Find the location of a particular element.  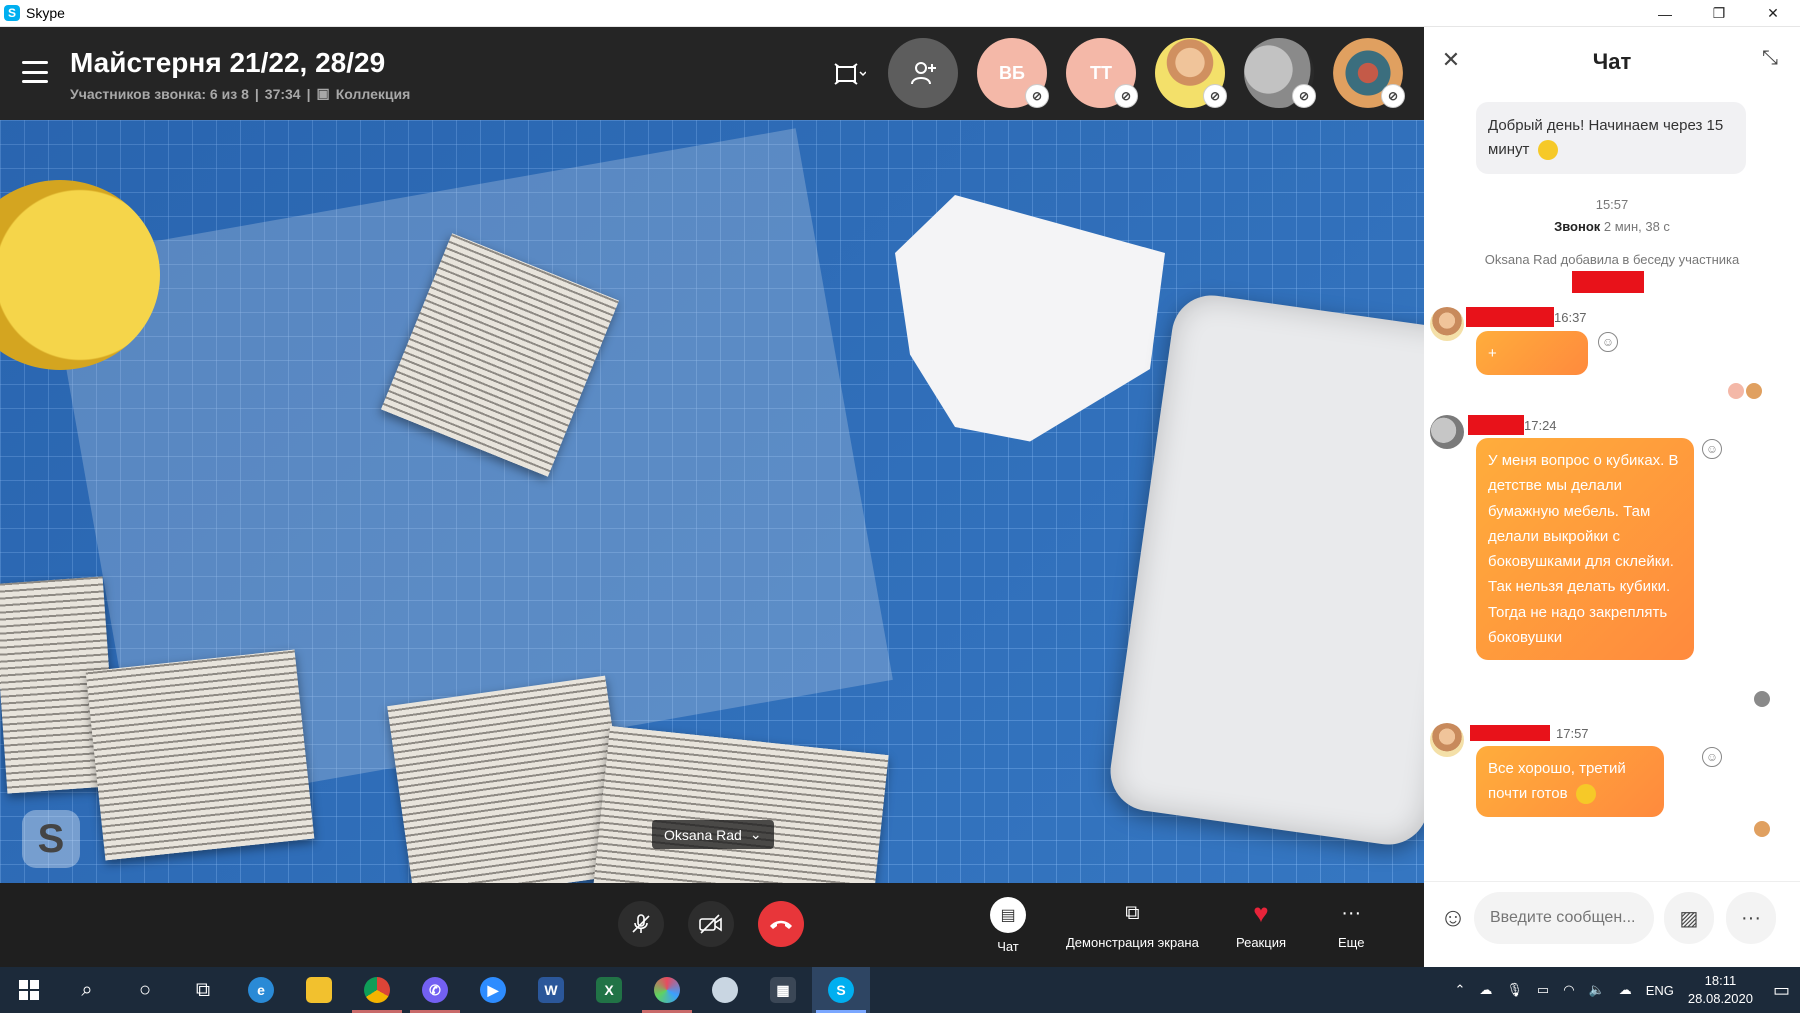

notifications-icon: ▭ is located at coordinates (1781, 990).